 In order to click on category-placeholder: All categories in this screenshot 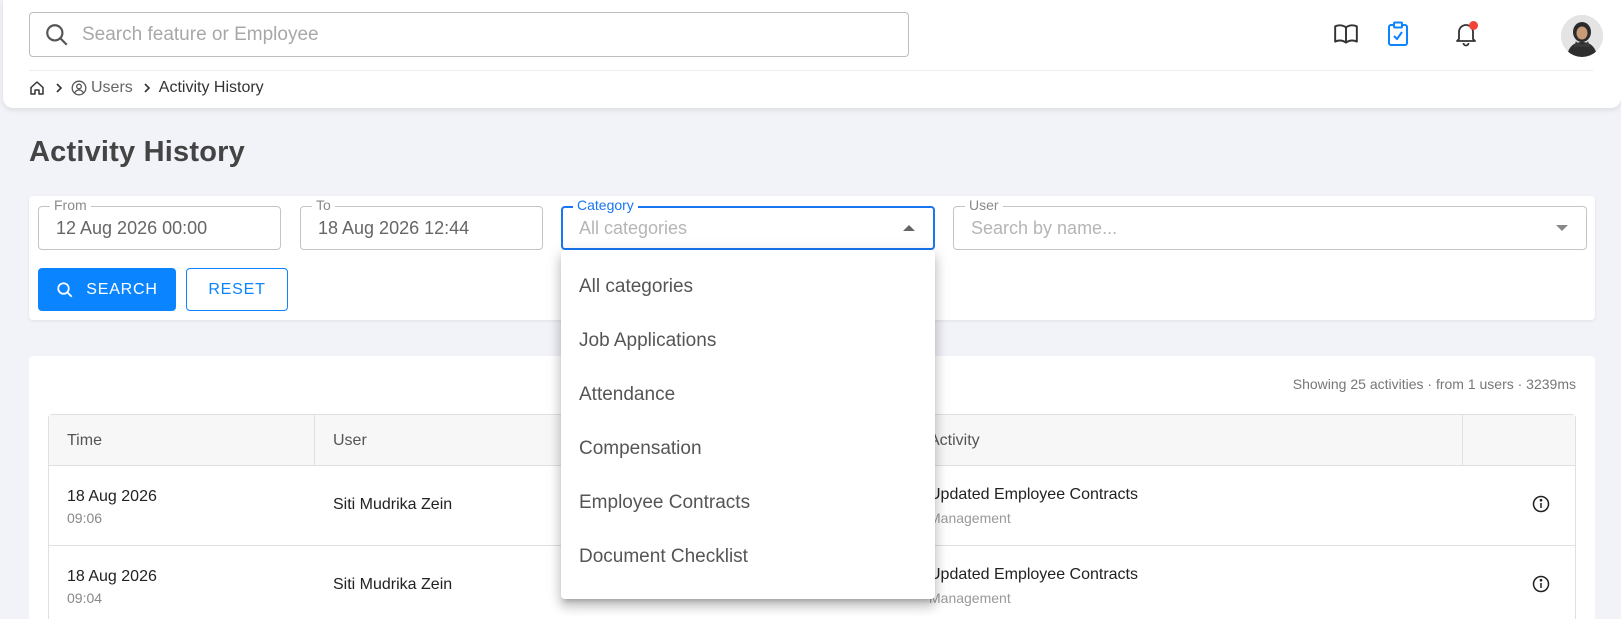, I will do `click(633, 227)`.